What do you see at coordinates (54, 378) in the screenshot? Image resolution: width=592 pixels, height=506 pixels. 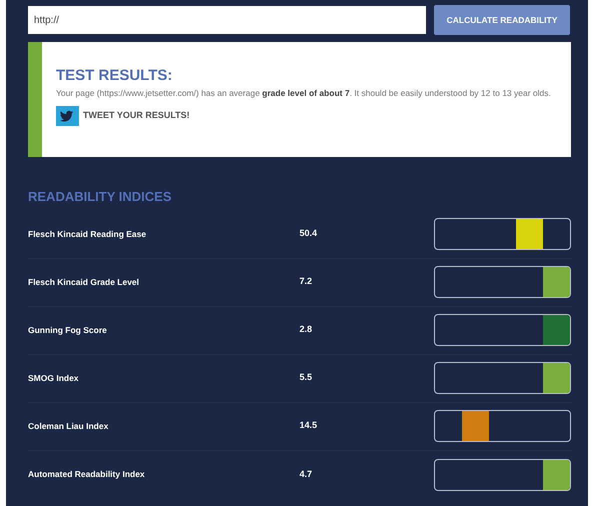 I see `index-name: SMOG Index` at bounding box center [54, 378].